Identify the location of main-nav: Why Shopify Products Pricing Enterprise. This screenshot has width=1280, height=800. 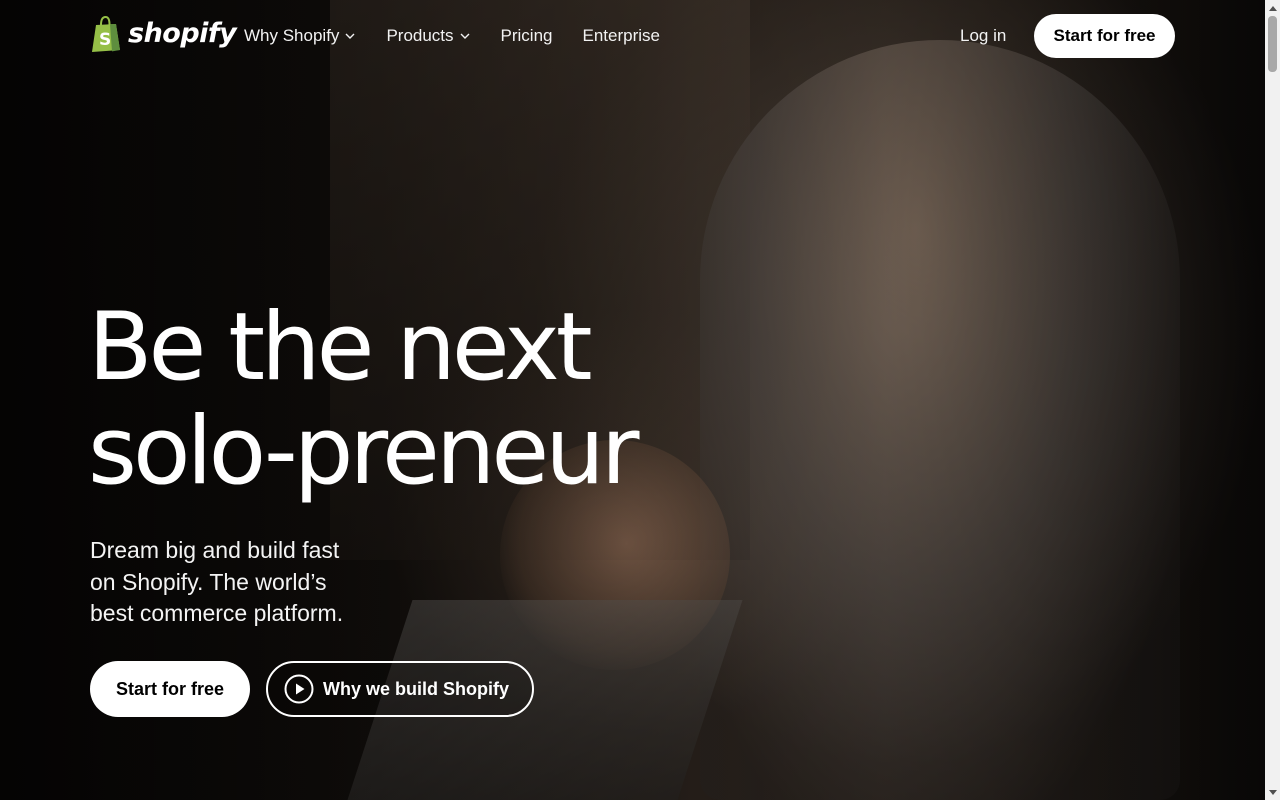
(452, 36).